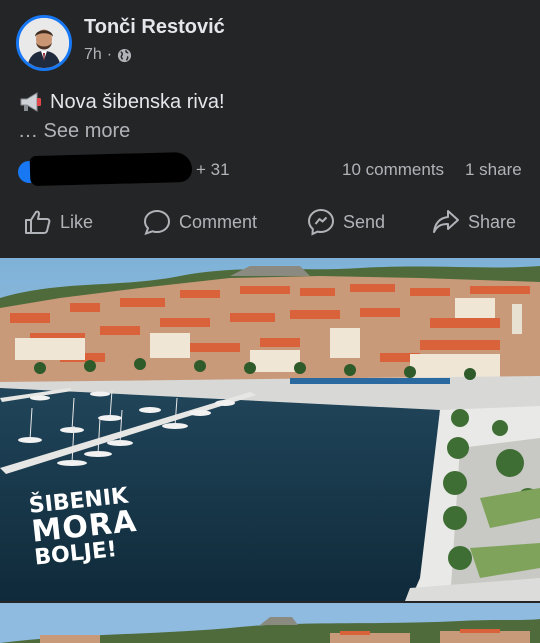 This screenshot has width=540, height=643. What do you see at coordinates (213, 170) in the screenshot?
I see `reactions-count: + 31` at bounding box center [213, 170].